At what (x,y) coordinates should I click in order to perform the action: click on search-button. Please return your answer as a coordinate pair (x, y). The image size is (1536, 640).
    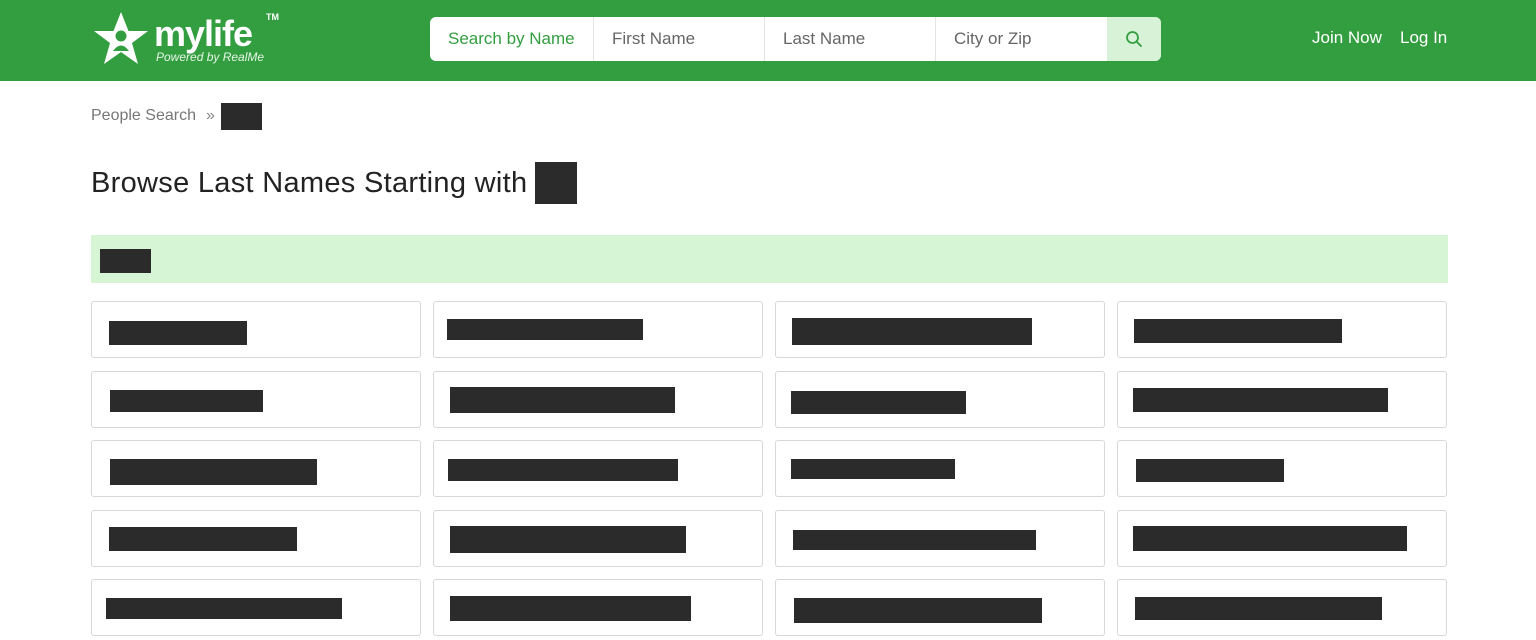
    Looking at the image, I should click on (1134, 39).